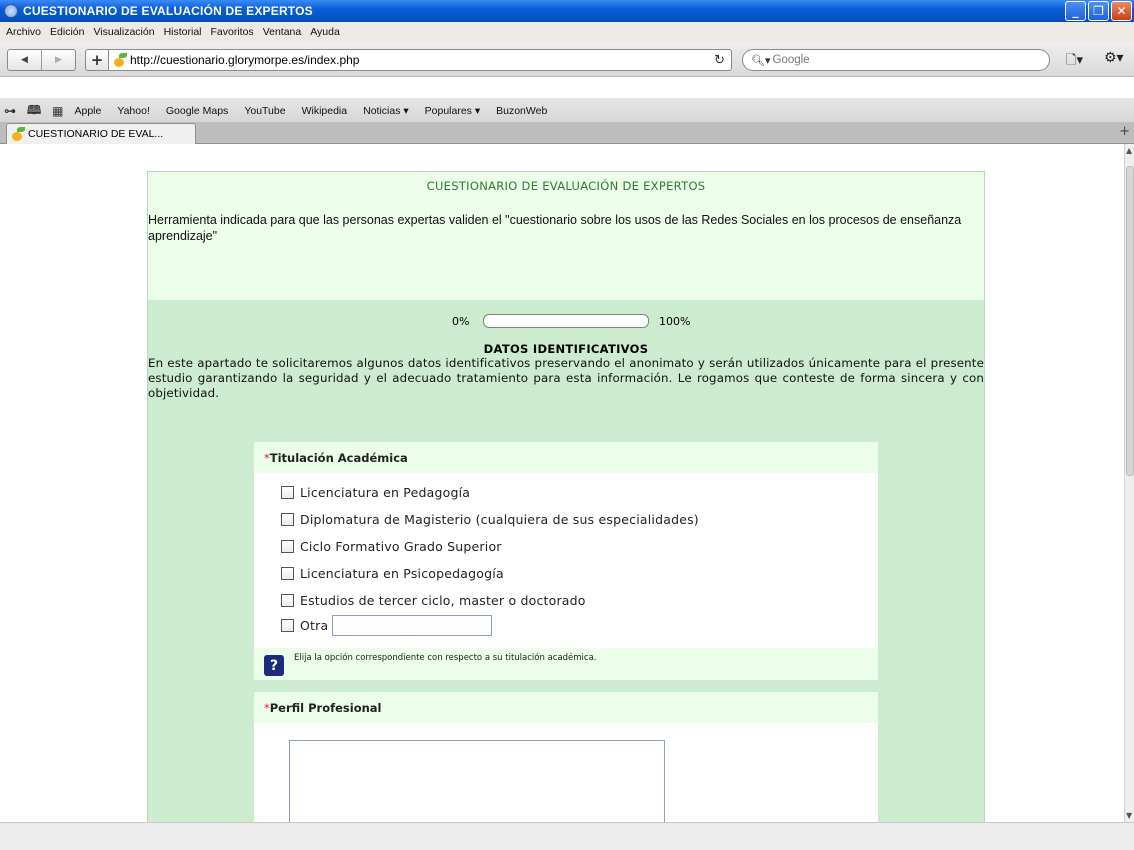 The image size is (1134, 850). I want to click on add-bookmark-button: +, so click(97, 60).